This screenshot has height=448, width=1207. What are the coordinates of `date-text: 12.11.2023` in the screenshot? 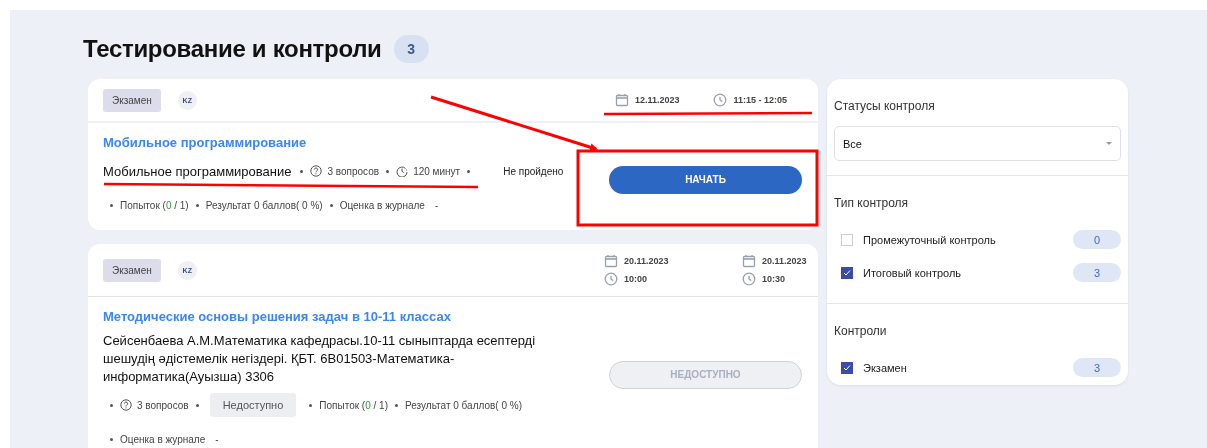 It's located at (657, 100).